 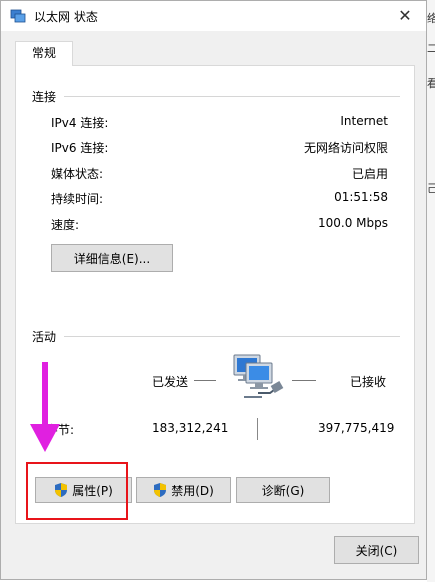 What do you see at coordinates (77, 174) in the screenshot?
I see `media-state-label: 媒体状态:` at bounding box center [77, 174].